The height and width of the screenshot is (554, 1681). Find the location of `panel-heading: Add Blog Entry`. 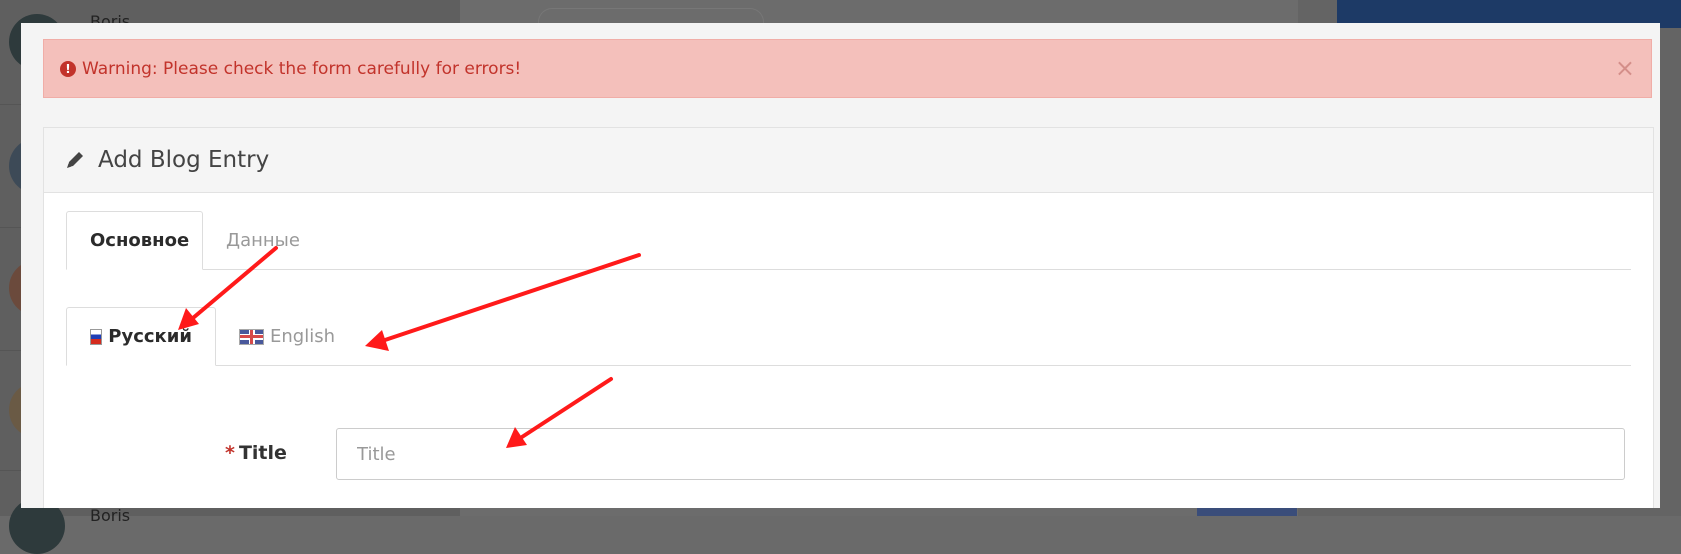

panel-heading: Add Blog Entry is located at coordinates (848, 160).